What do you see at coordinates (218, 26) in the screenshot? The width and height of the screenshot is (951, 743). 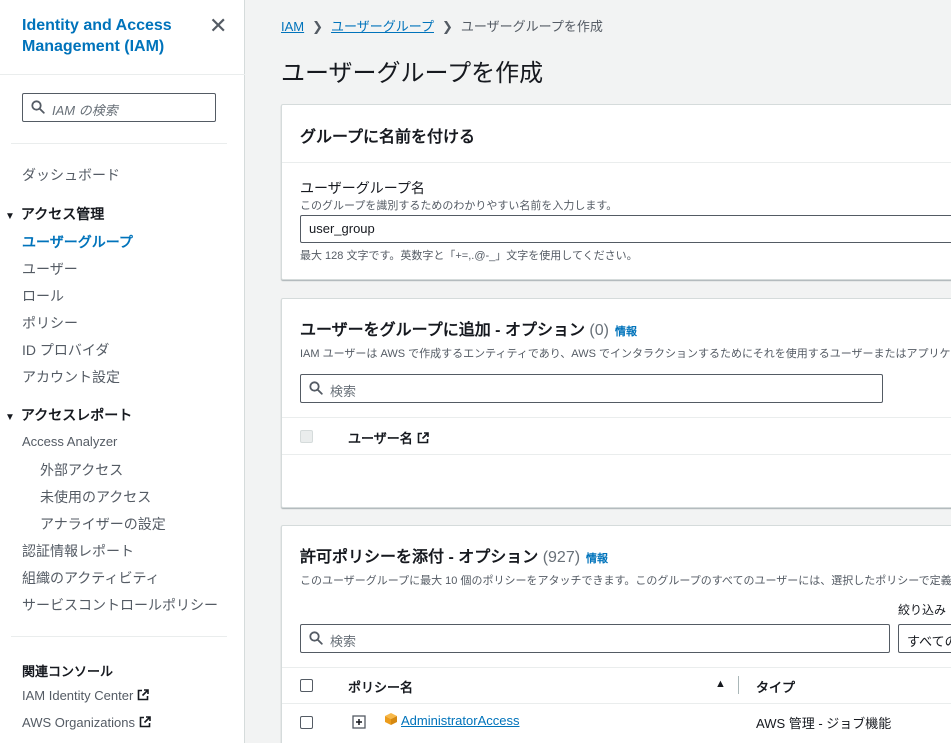 I see `close-icon: ✕` at bounding box center [218, 26].